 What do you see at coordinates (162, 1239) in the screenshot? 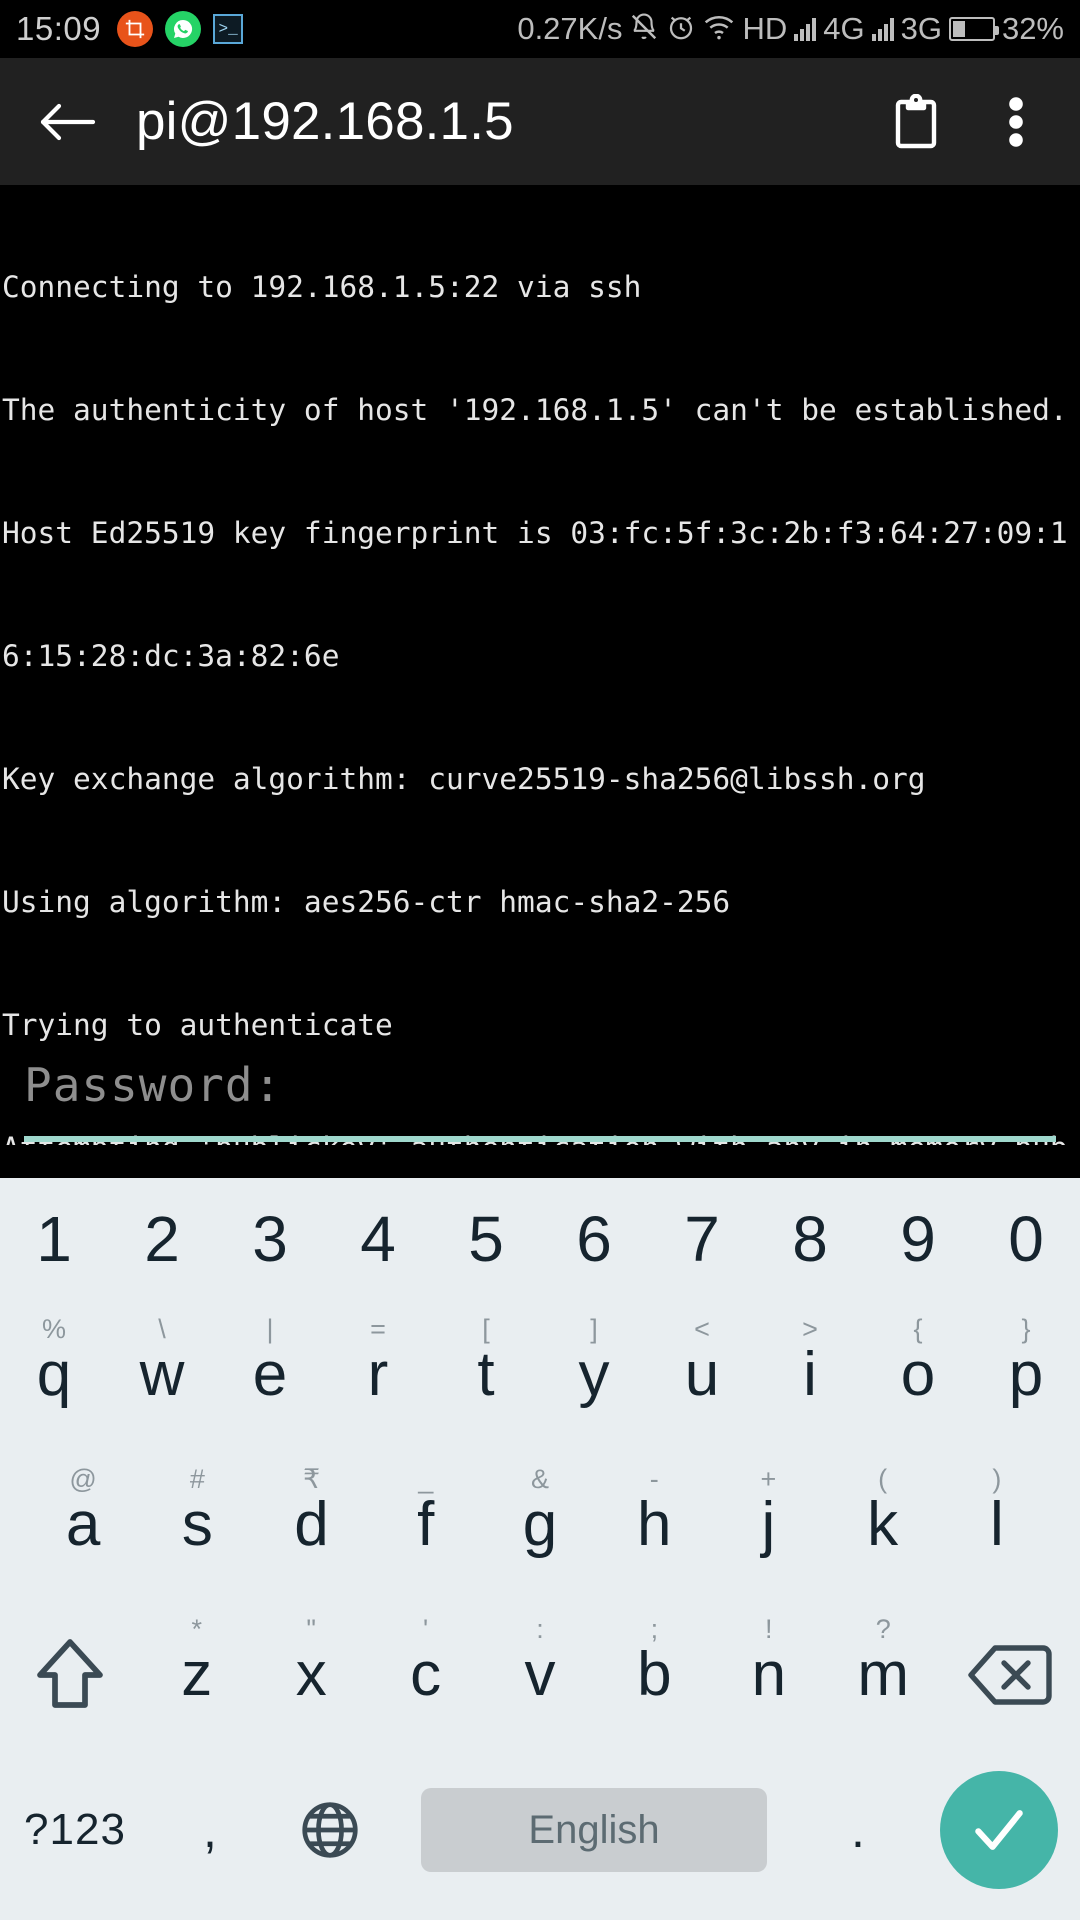
I see `key-2: 2` at bounding box center [162, 1239].